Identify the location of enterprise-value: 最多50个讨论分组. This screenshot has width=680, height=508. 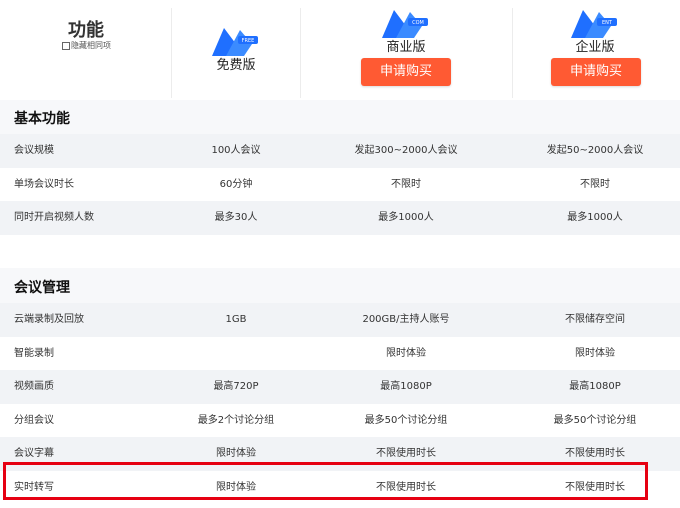
(595, 420).